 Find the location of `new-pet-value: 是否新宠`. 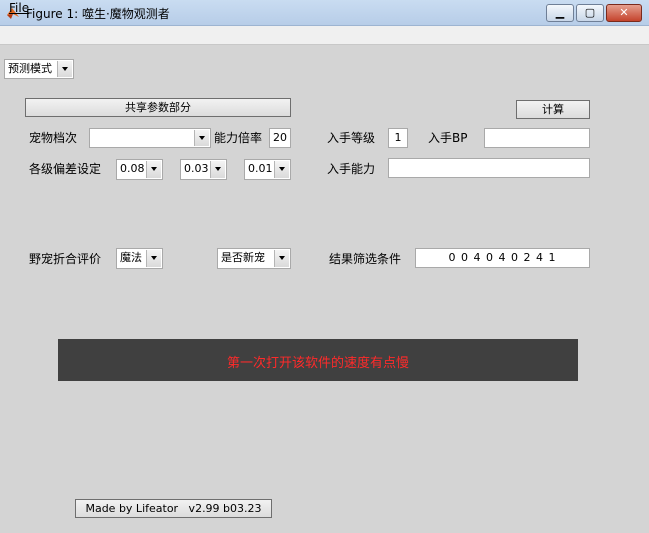

new-pet-value: 是否新宠 is located at coordinates (243, 257).